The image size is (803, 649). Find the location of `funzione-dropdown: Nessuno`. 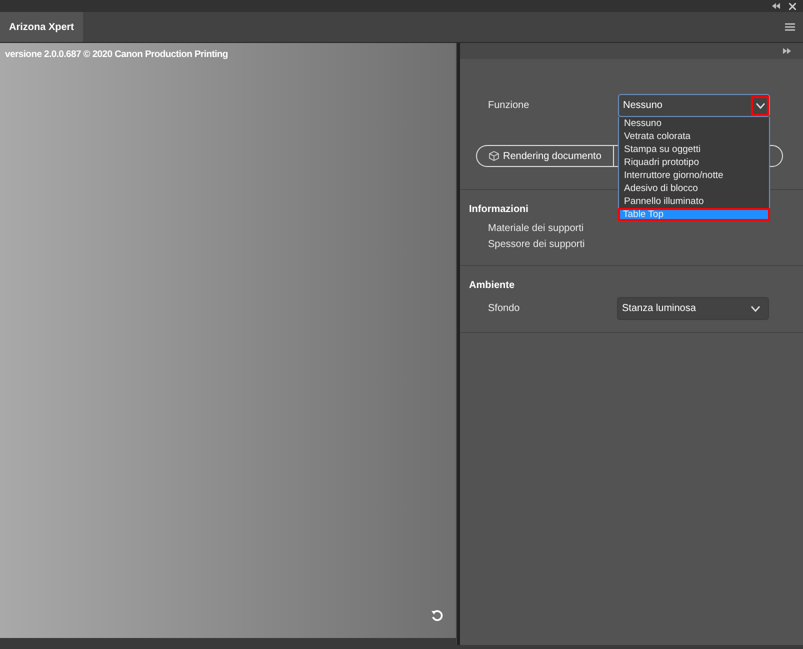

funzione-dropdown: Nessuno is located at coordinates (694, 105).